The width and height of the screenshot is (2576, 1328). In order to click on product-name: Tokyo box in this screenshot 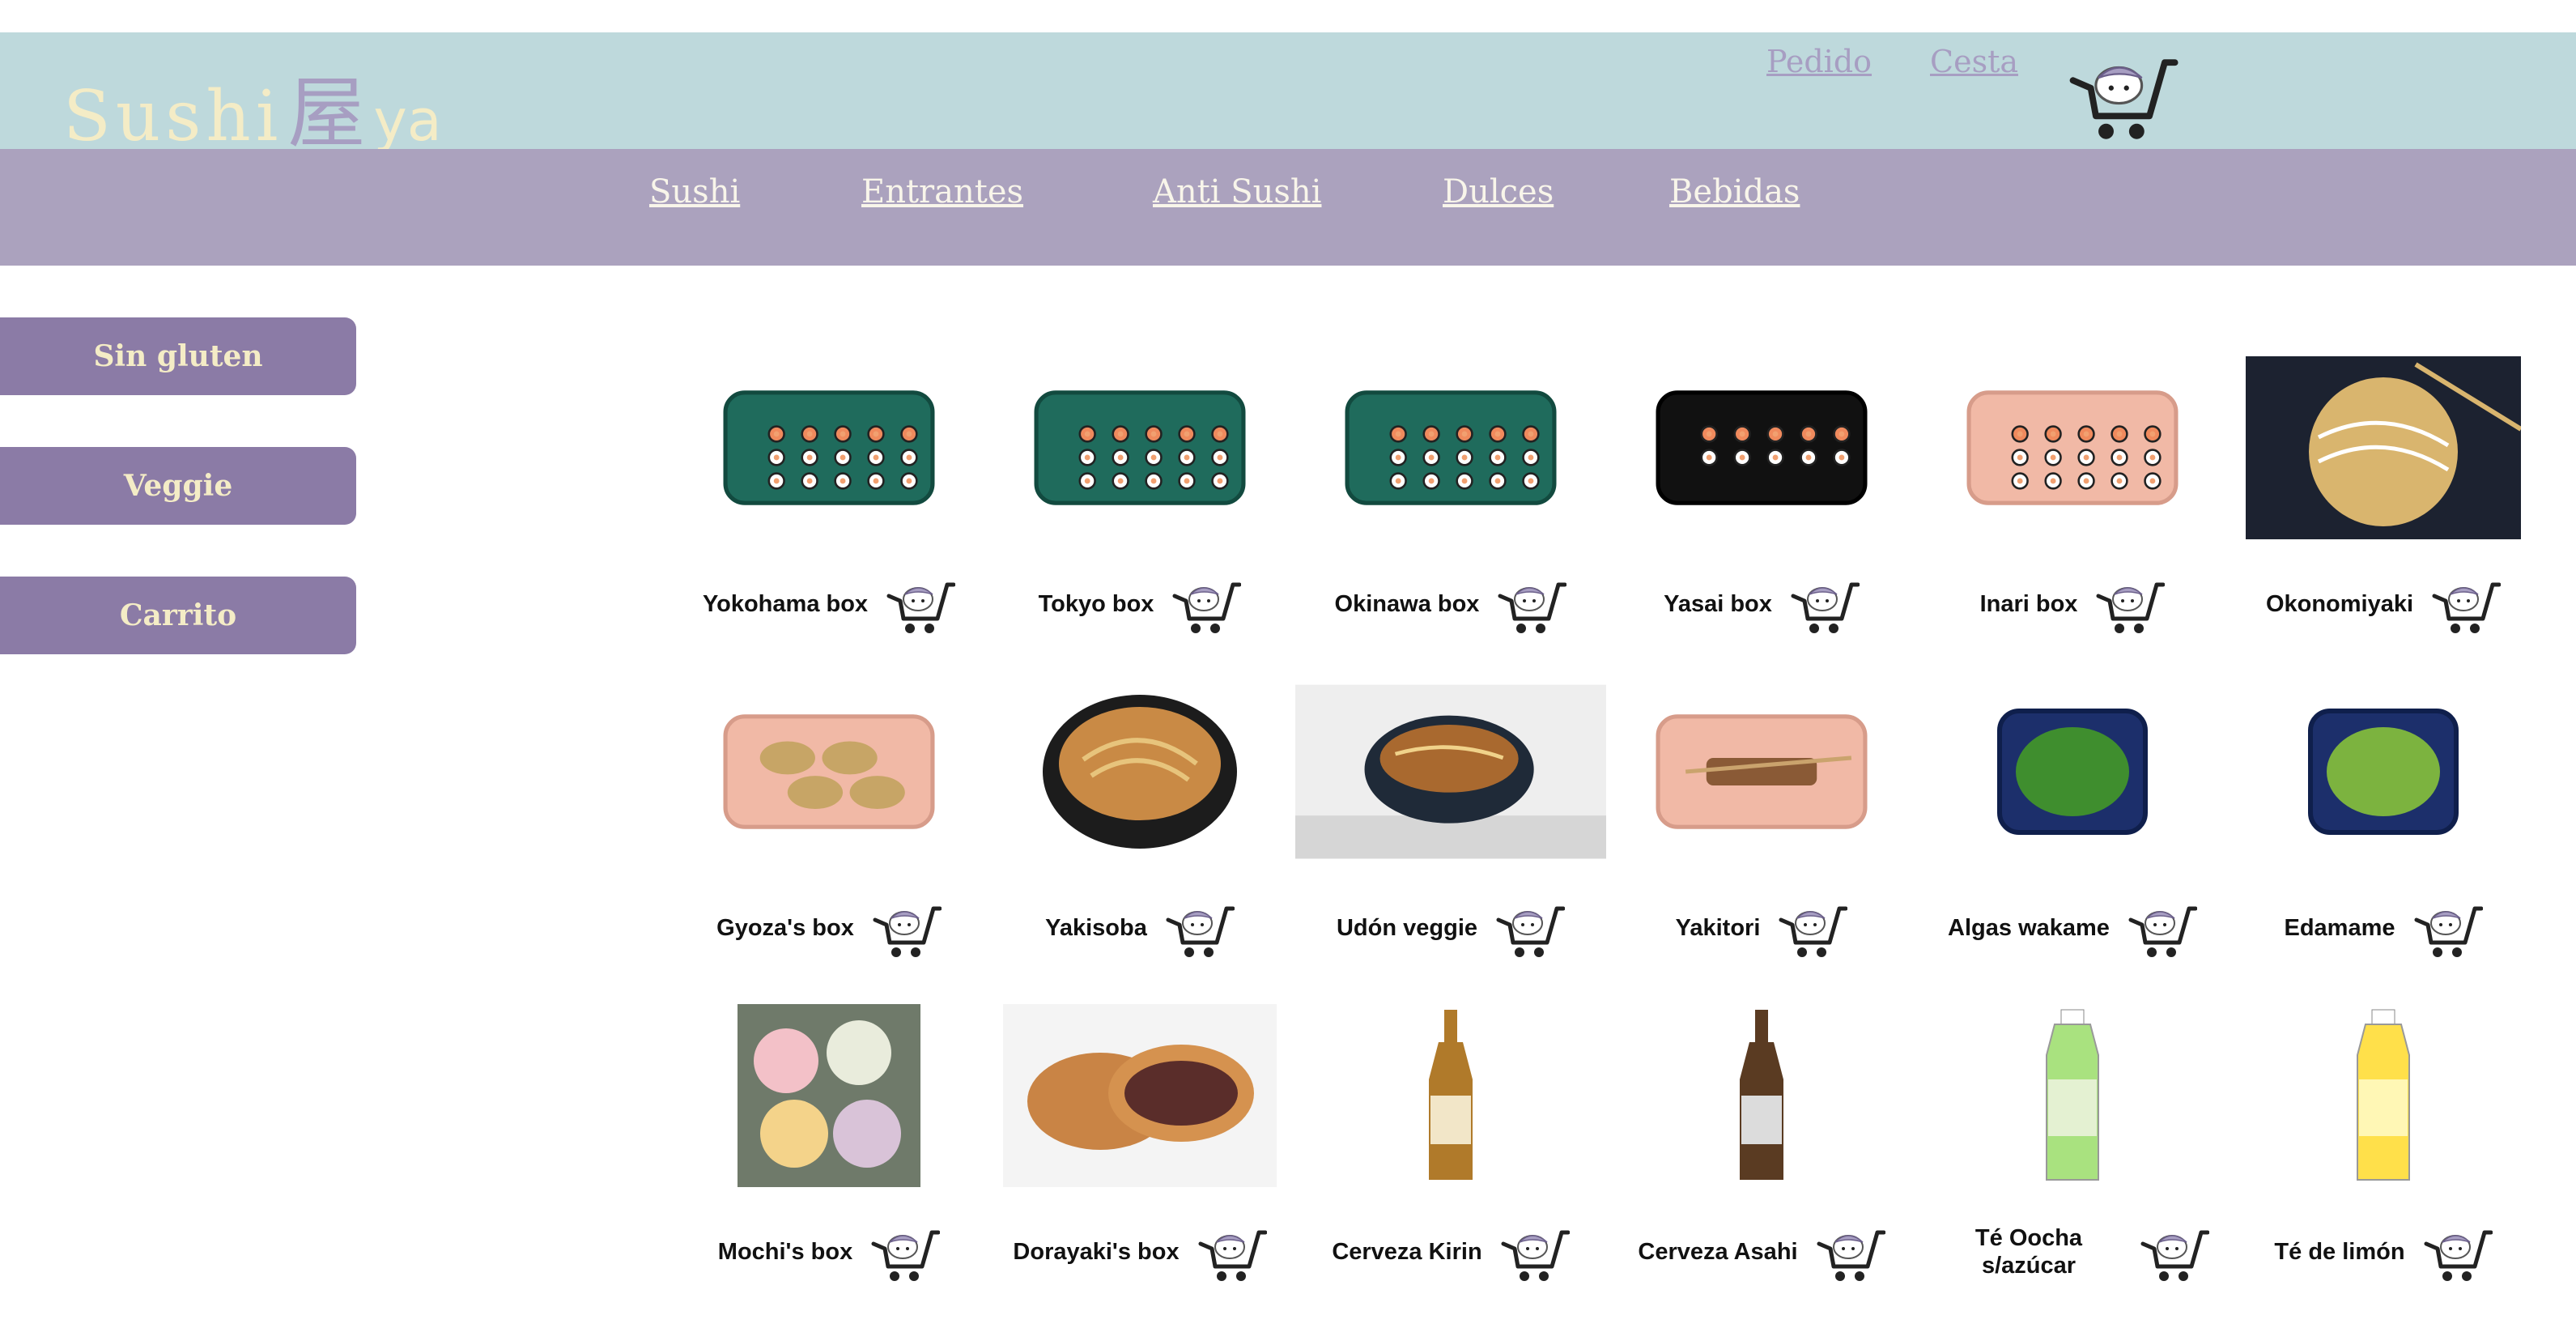, I will do `click(1096, 604)`.